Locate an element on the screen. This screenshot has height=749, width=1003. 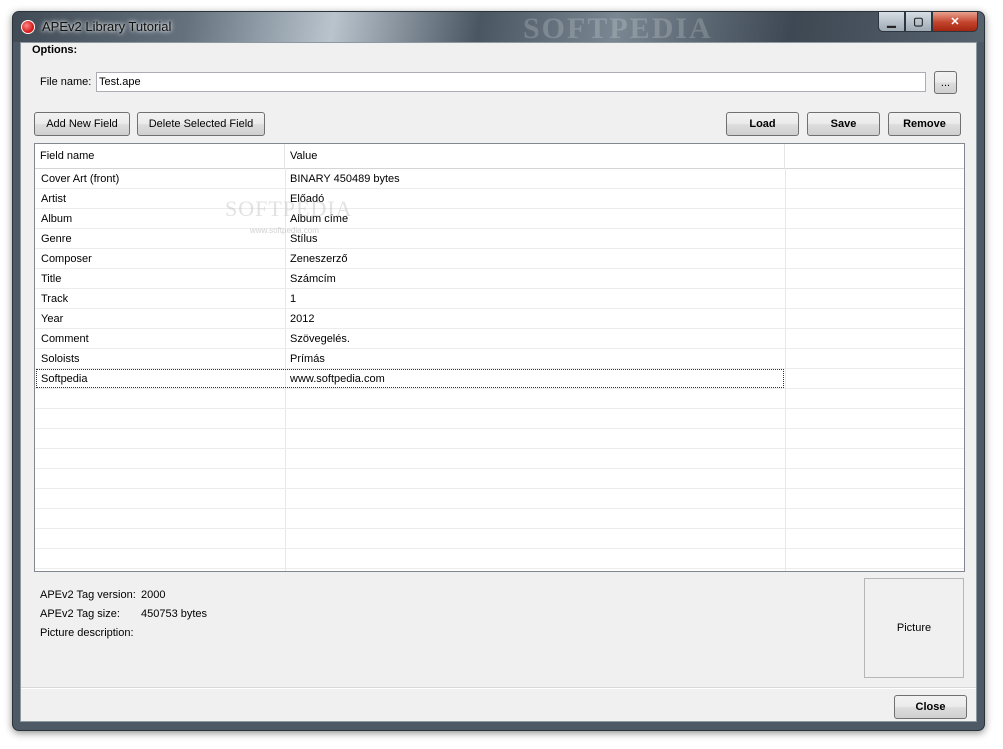
column-header-value: Value is located at coordinates (535, 156).